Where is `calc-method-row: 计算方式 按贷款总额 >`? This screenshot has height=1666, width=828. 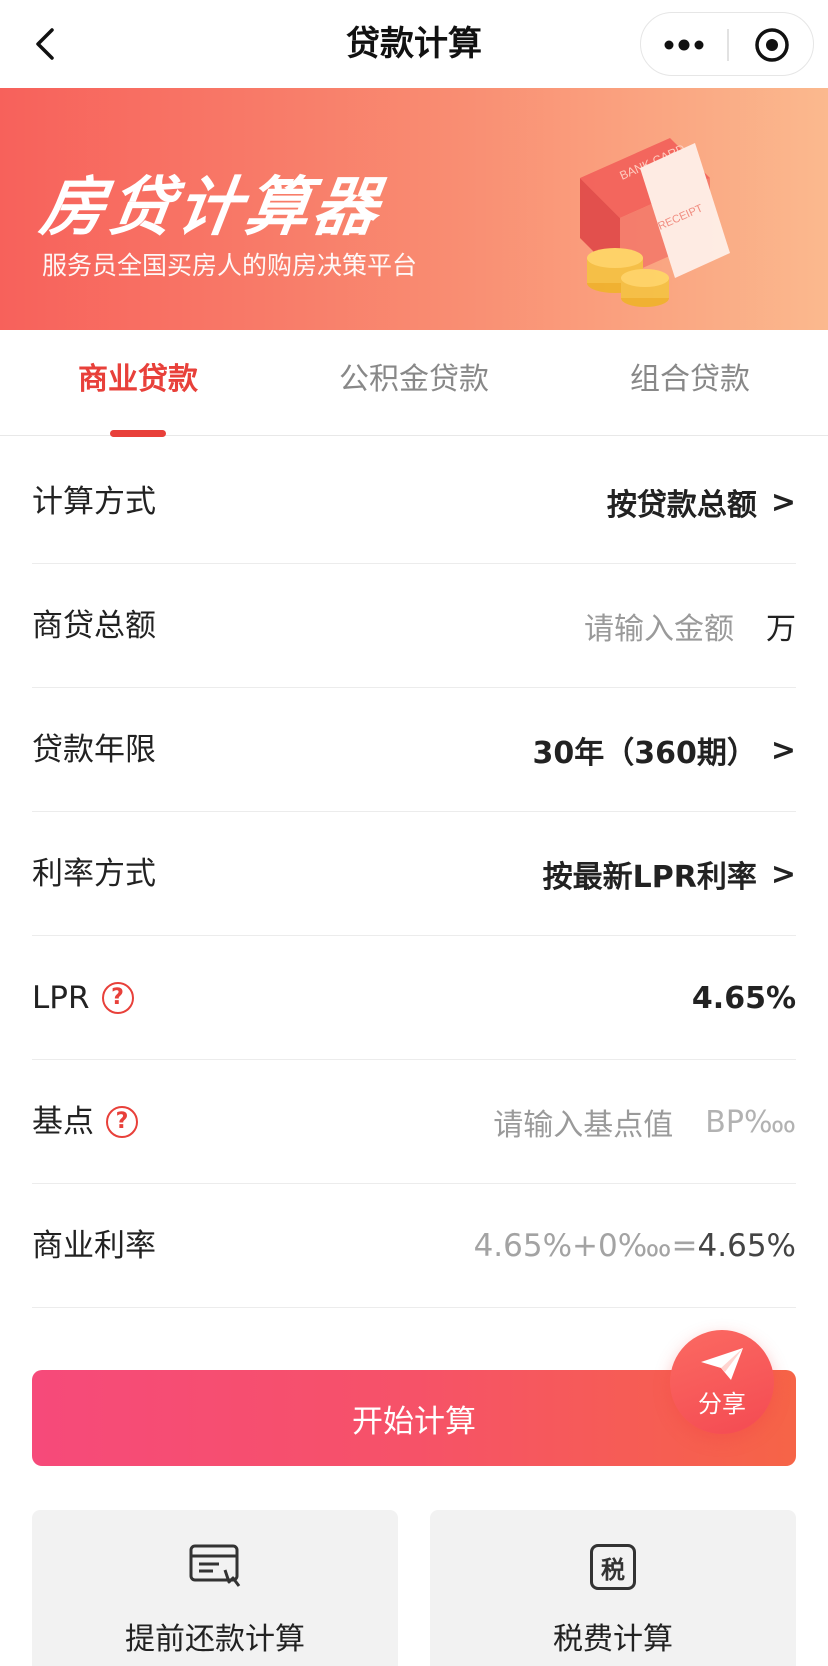 calc-method-row: 计算方式 按贷款总额 > is located at coordinates (414, 502).